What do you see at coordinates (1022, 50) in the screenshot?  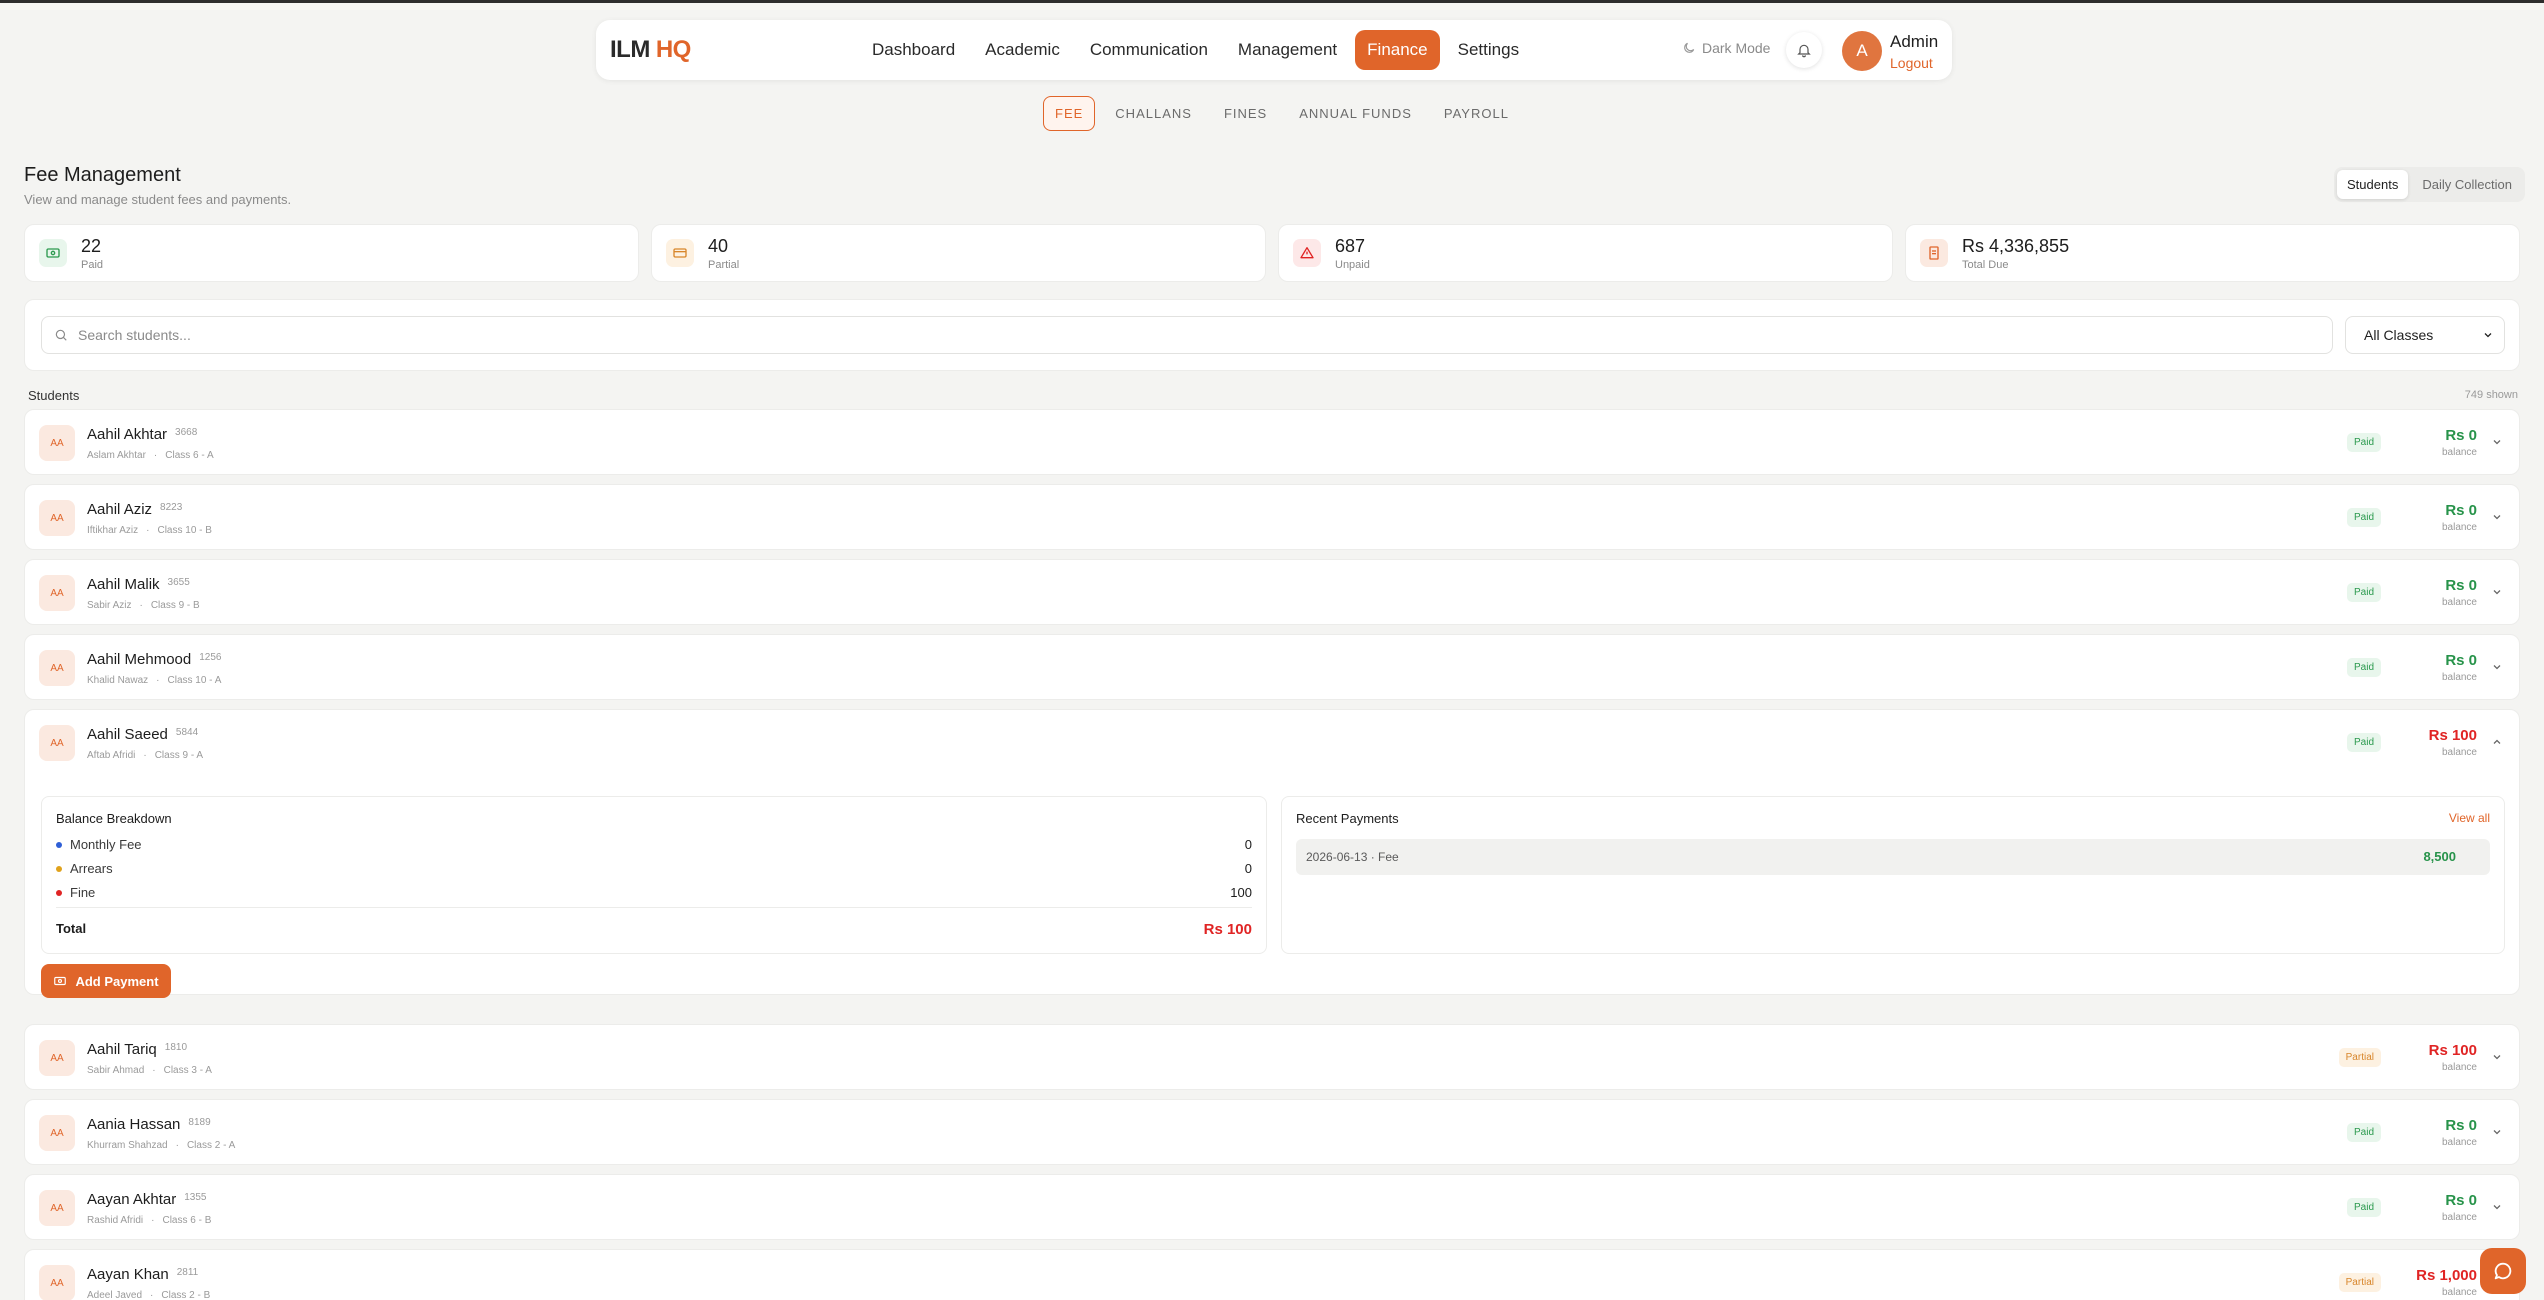 I see `nav-academic: Academic` at bounding box center [1022, 50].